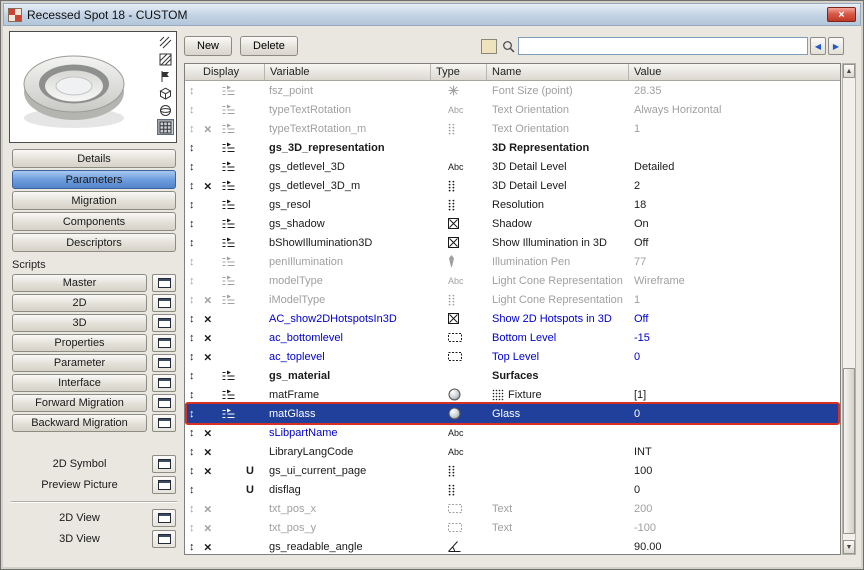 The width and height of the screenshot is (864, 570). I want to click on value-cell: Off, so click(734, 318).